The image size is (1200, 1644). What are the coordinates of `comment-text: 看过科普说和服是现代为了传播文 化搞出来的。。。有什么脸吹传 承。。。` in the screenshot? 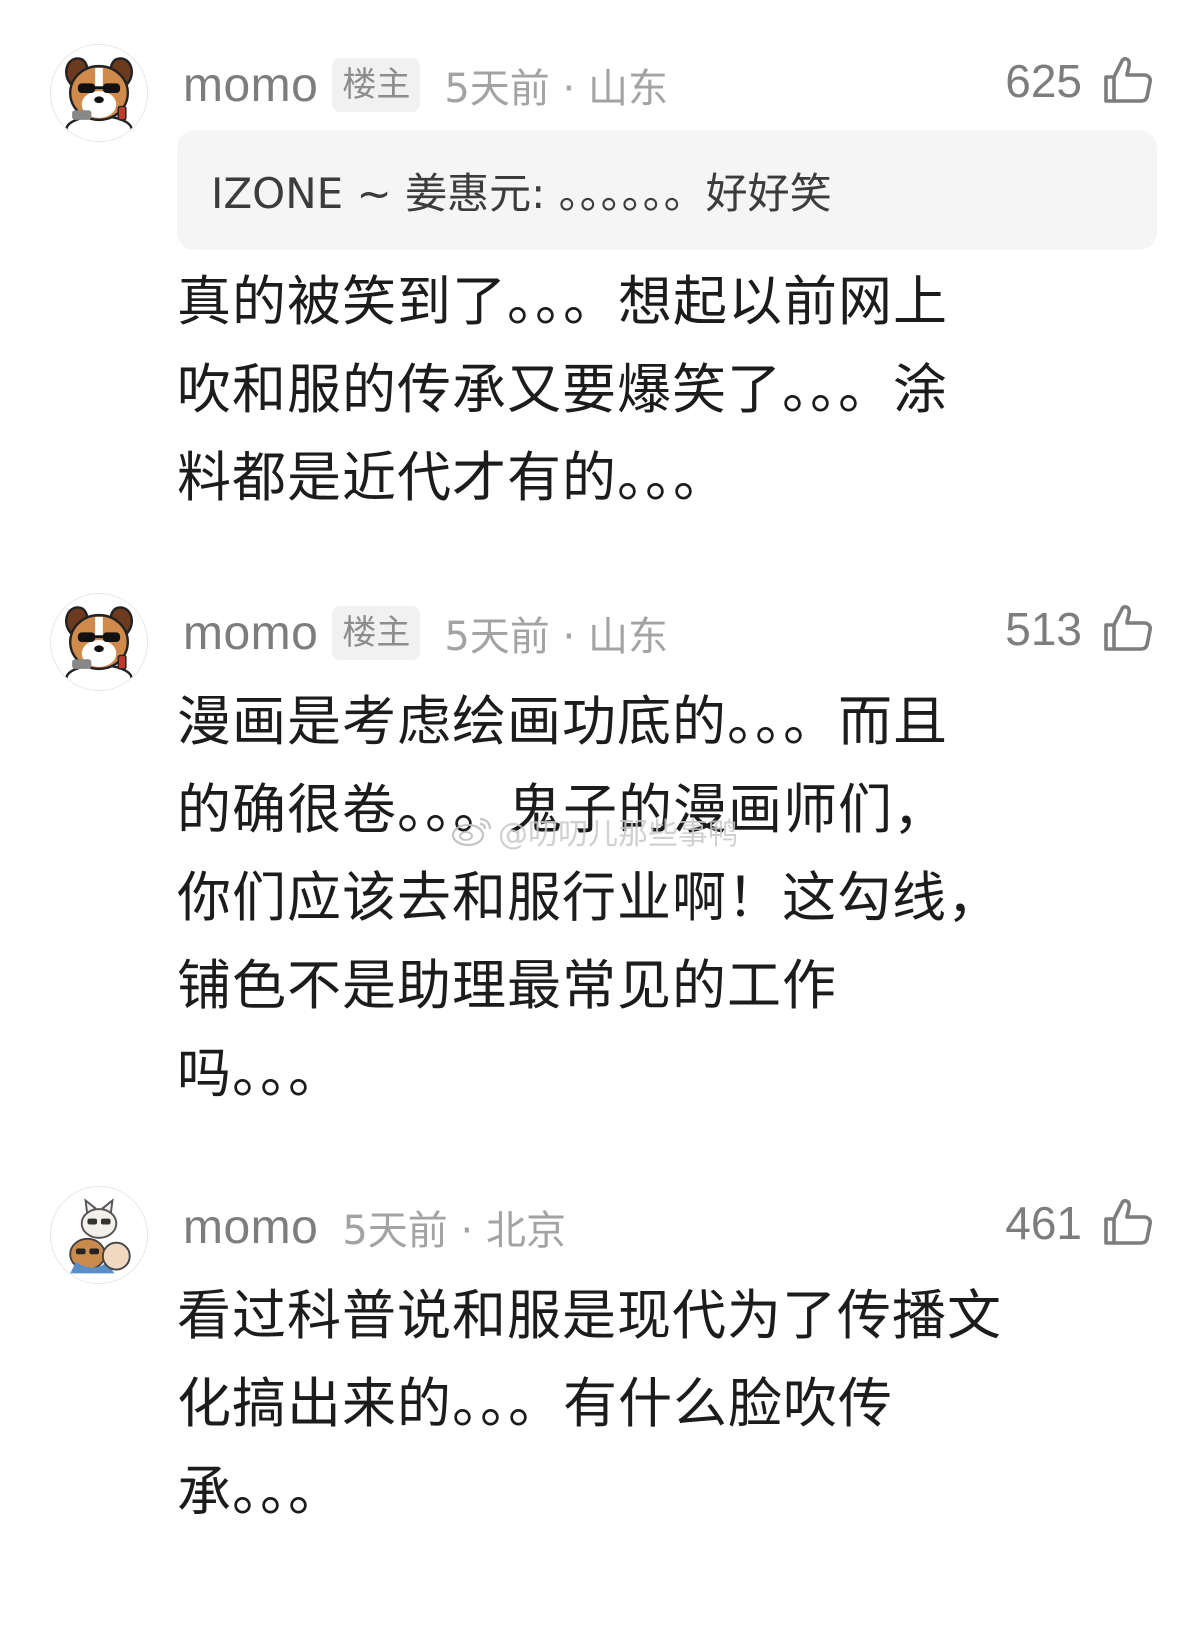 It's located at (642, 1404).